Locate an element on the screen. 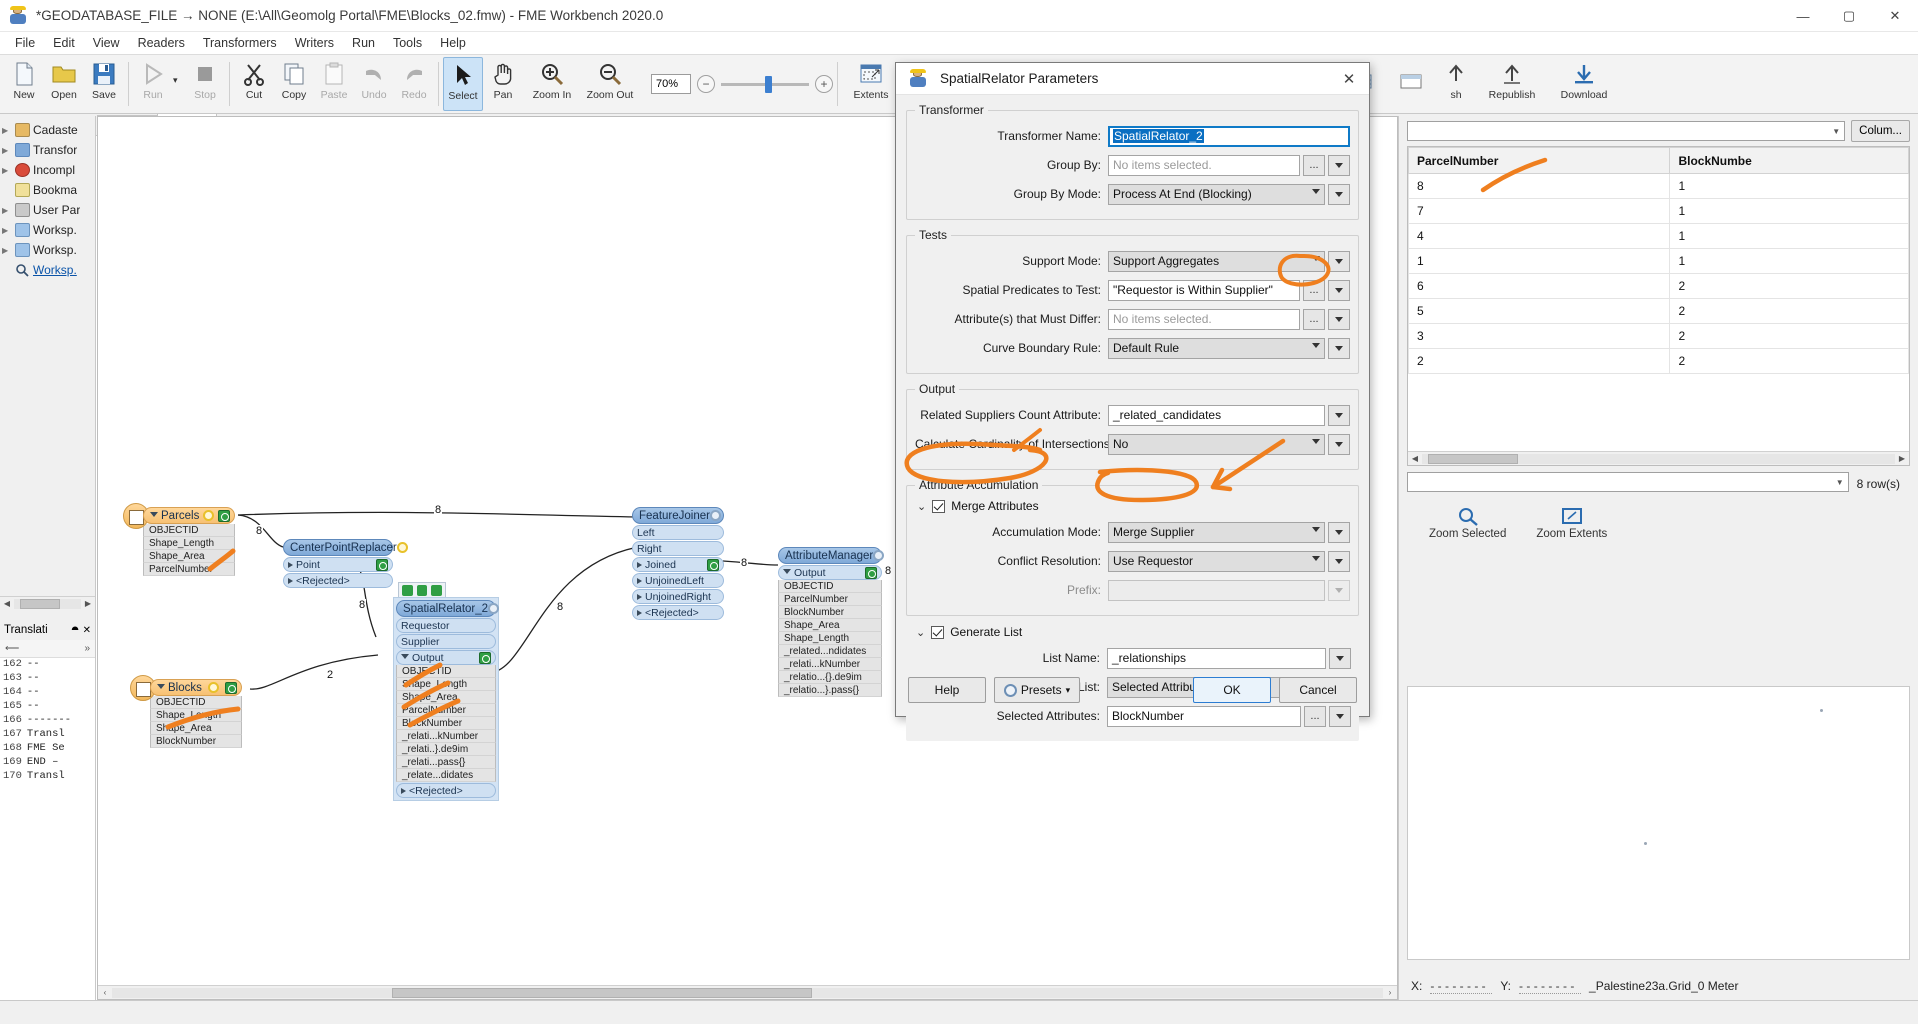  group-by-dropdown-button is located at coordinates (1339, 165).